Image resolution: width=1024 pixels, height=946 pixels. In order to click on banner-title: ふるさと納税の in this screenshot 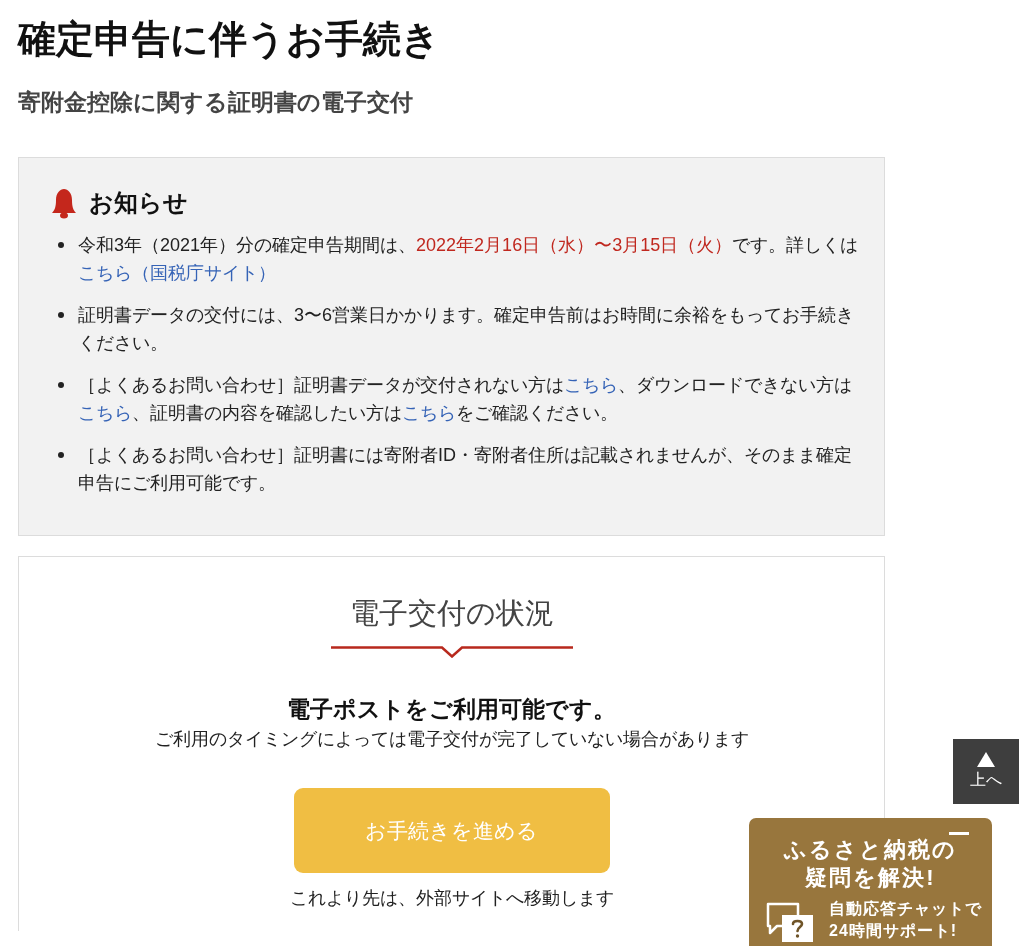, I will do `click(870, 850)`.